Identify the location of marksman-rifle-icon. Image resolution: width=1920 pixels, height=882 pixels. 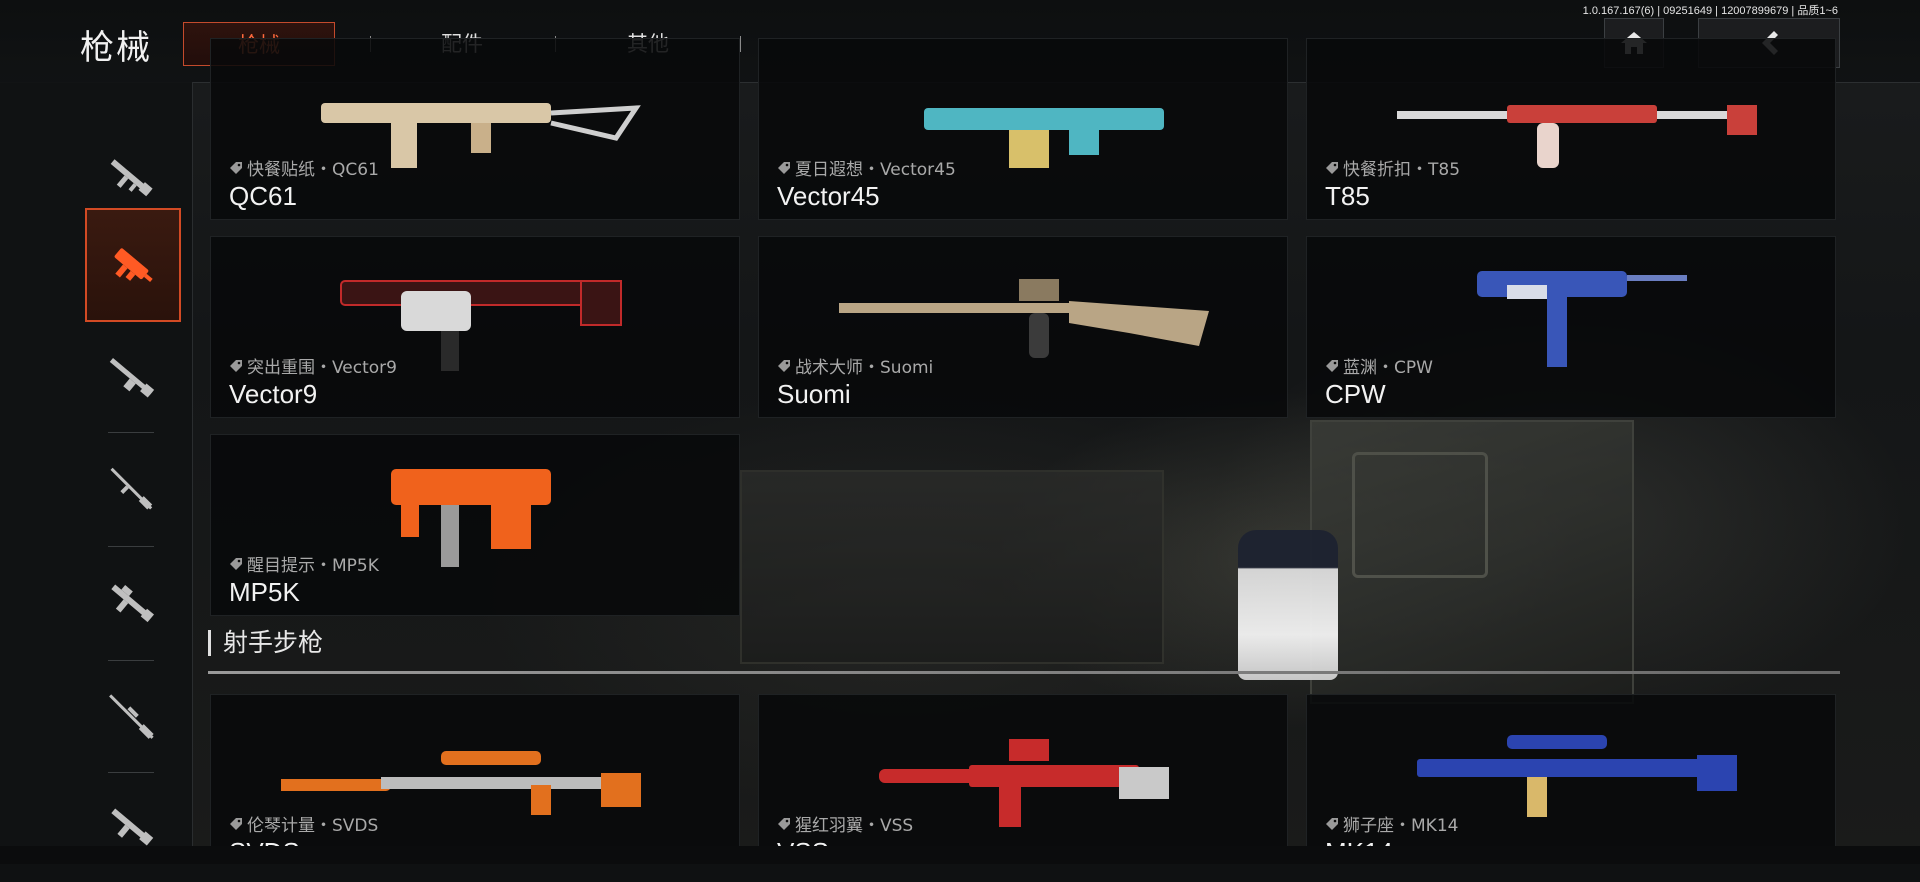
(131, 488).